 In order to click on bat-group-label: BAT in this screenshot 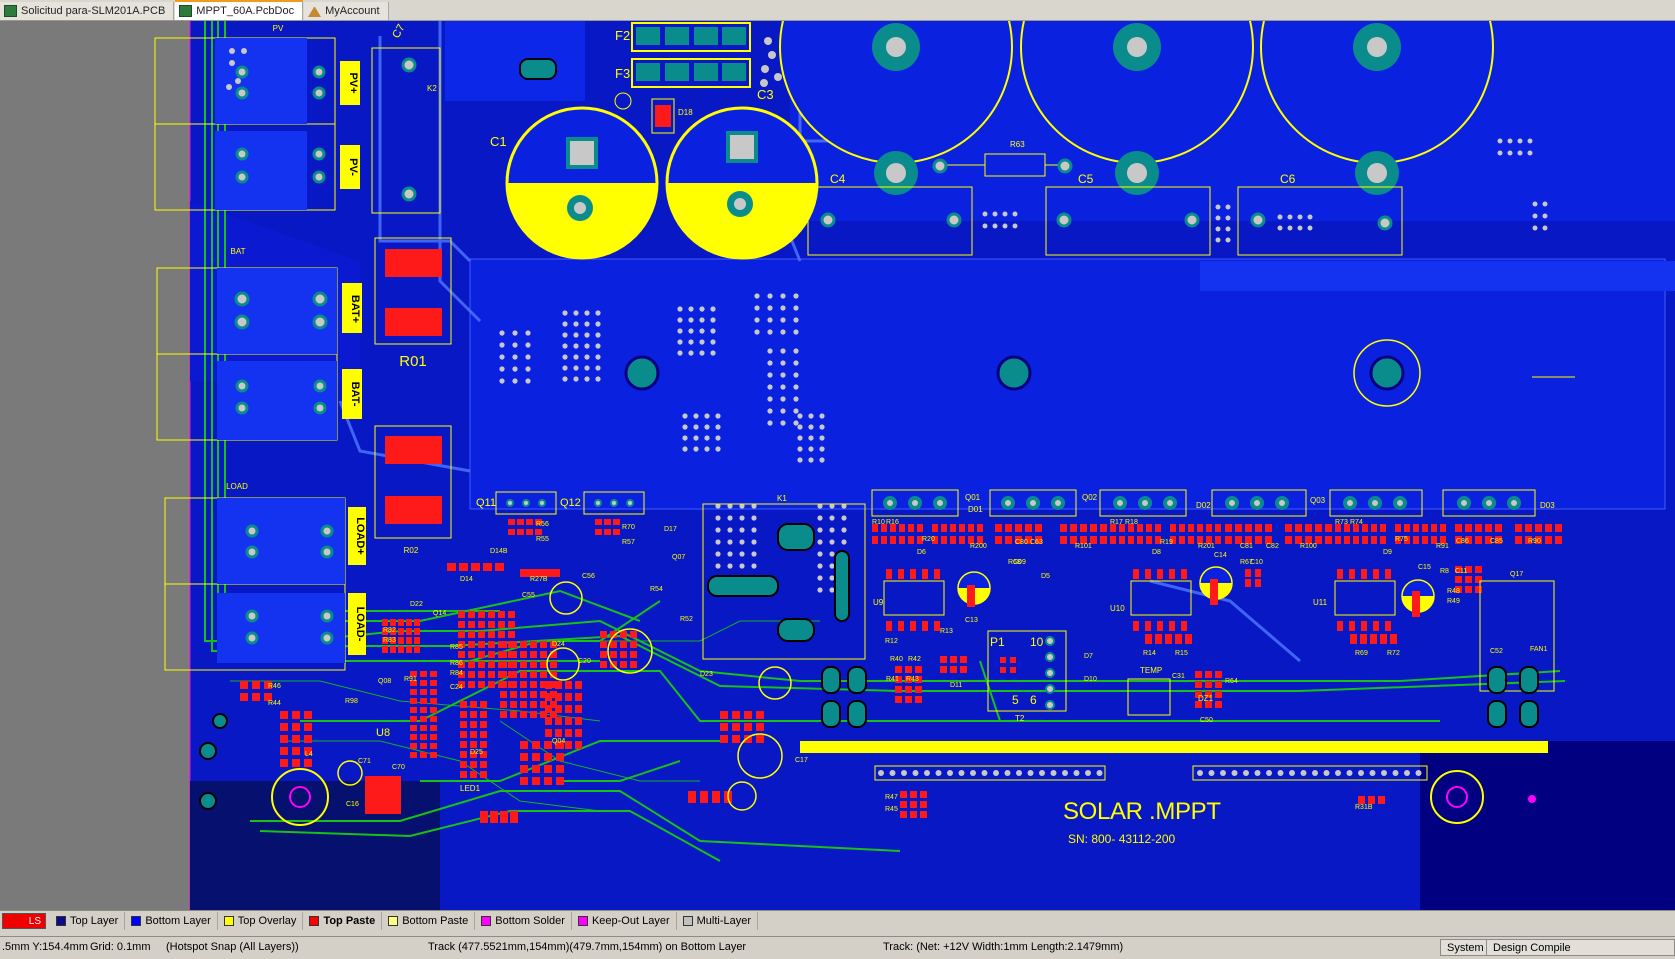, I will do `click(238, 251)`.